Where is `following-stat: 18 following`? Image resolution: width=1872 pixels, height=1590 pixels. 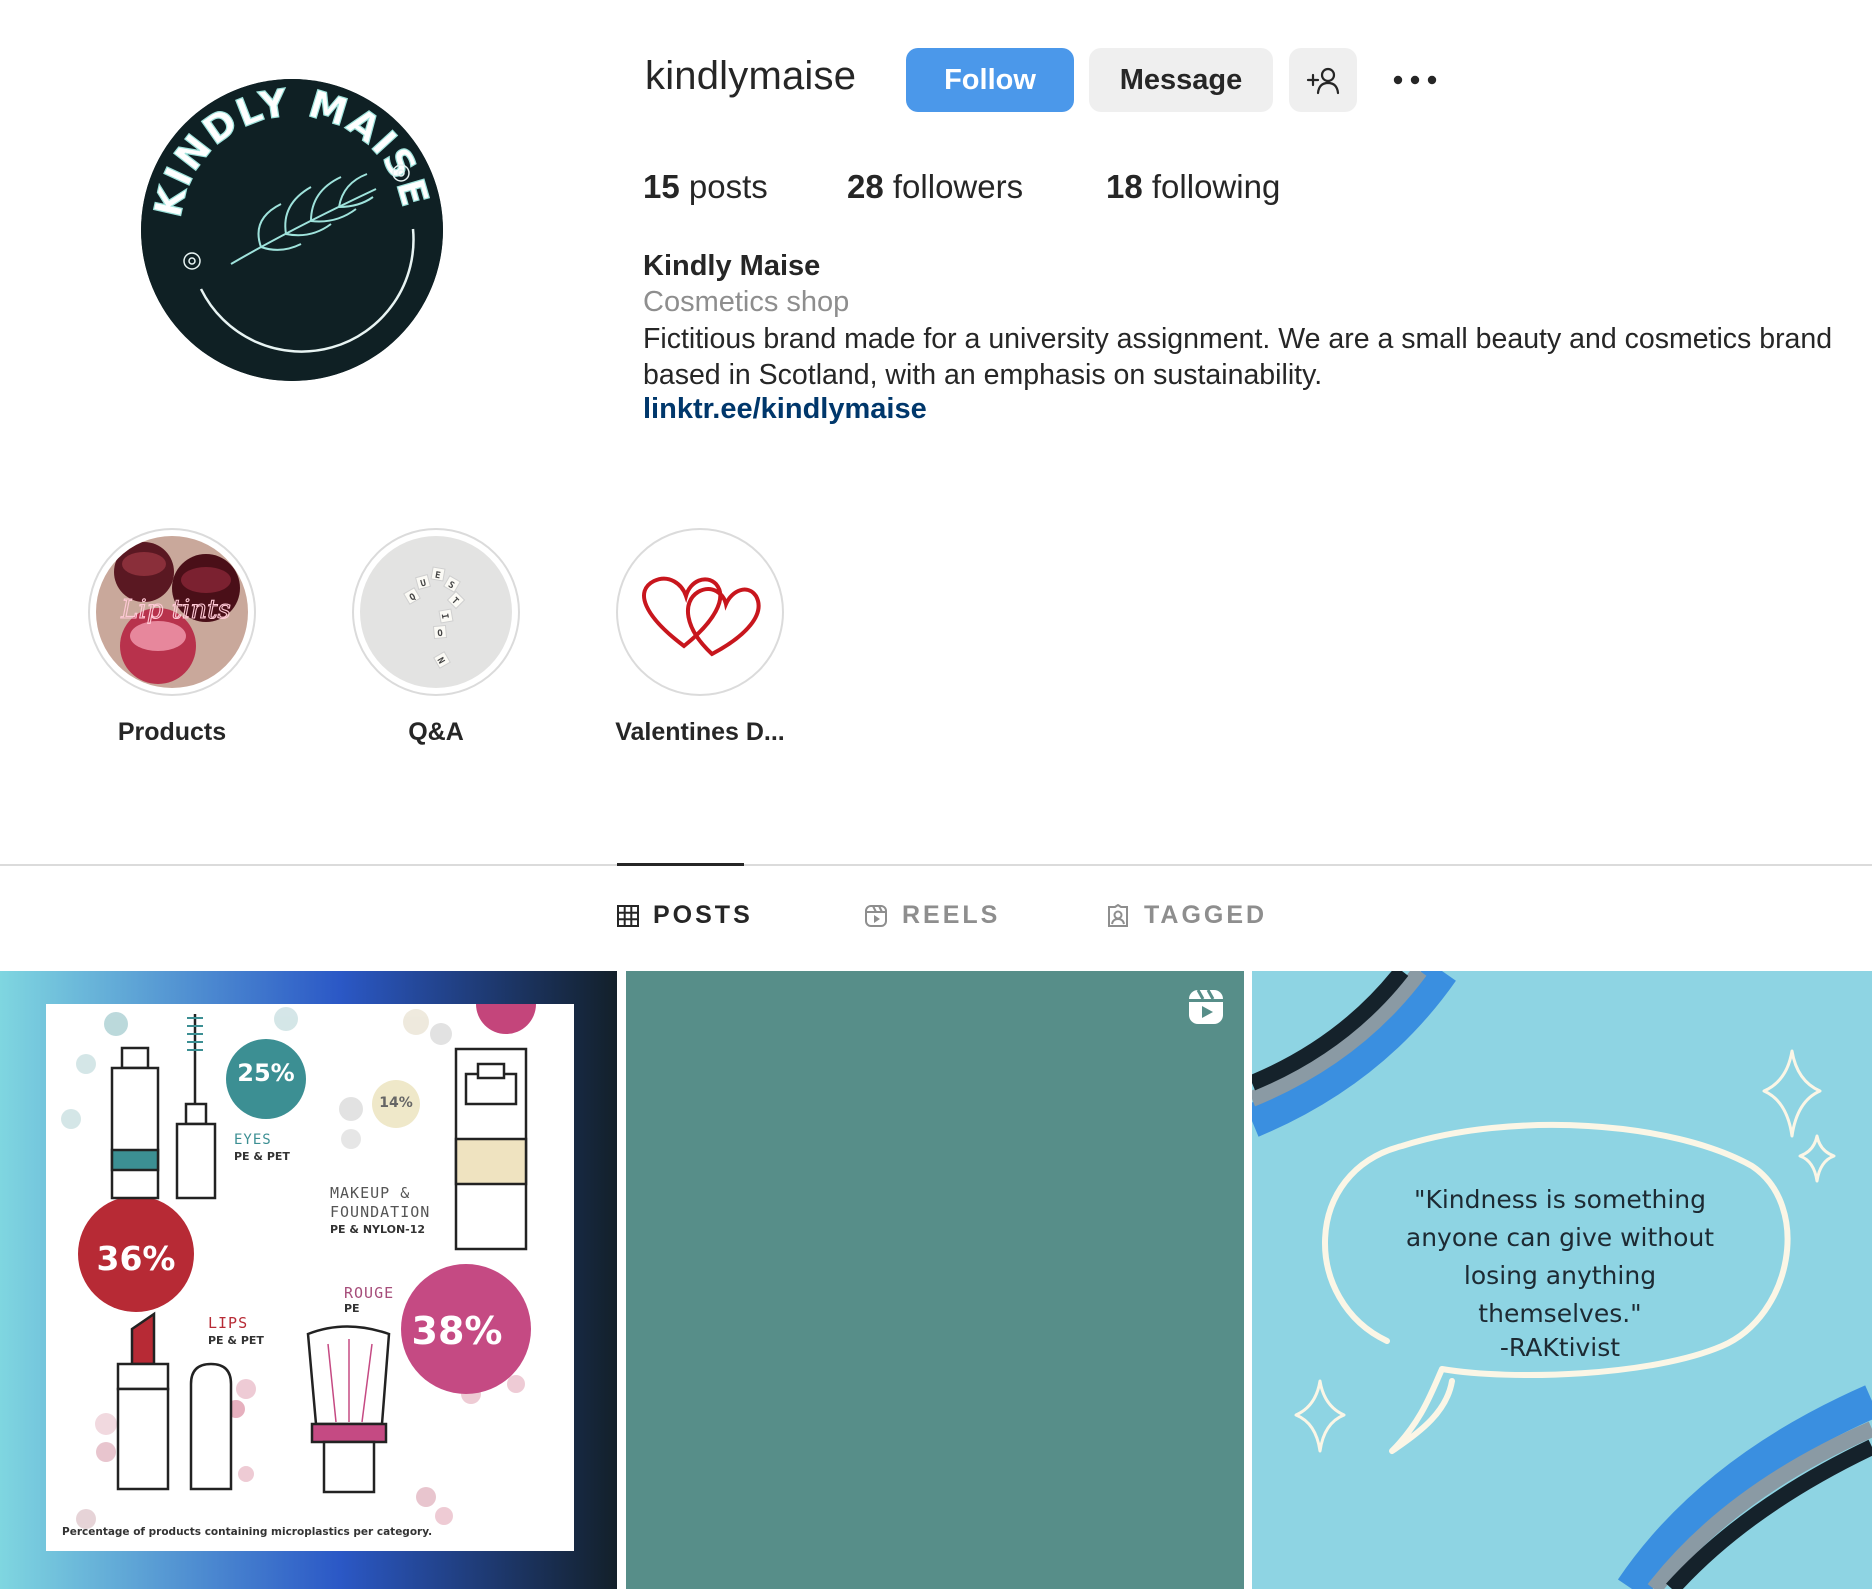
following-stat: 18 following is located at coordinates (1193, 187).